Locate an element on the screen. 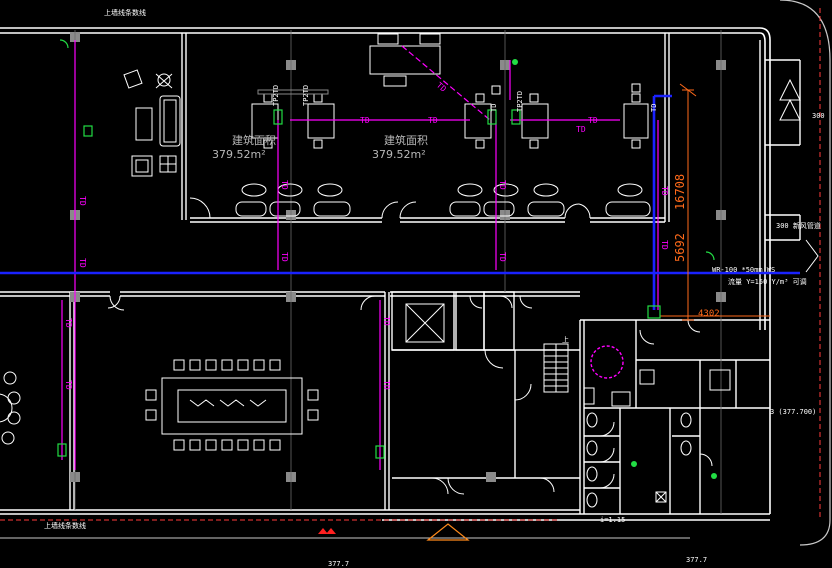 The width and height of the screenshot is (832, 568). tp2td-label-5: TD is located at coordinates (654, 108).